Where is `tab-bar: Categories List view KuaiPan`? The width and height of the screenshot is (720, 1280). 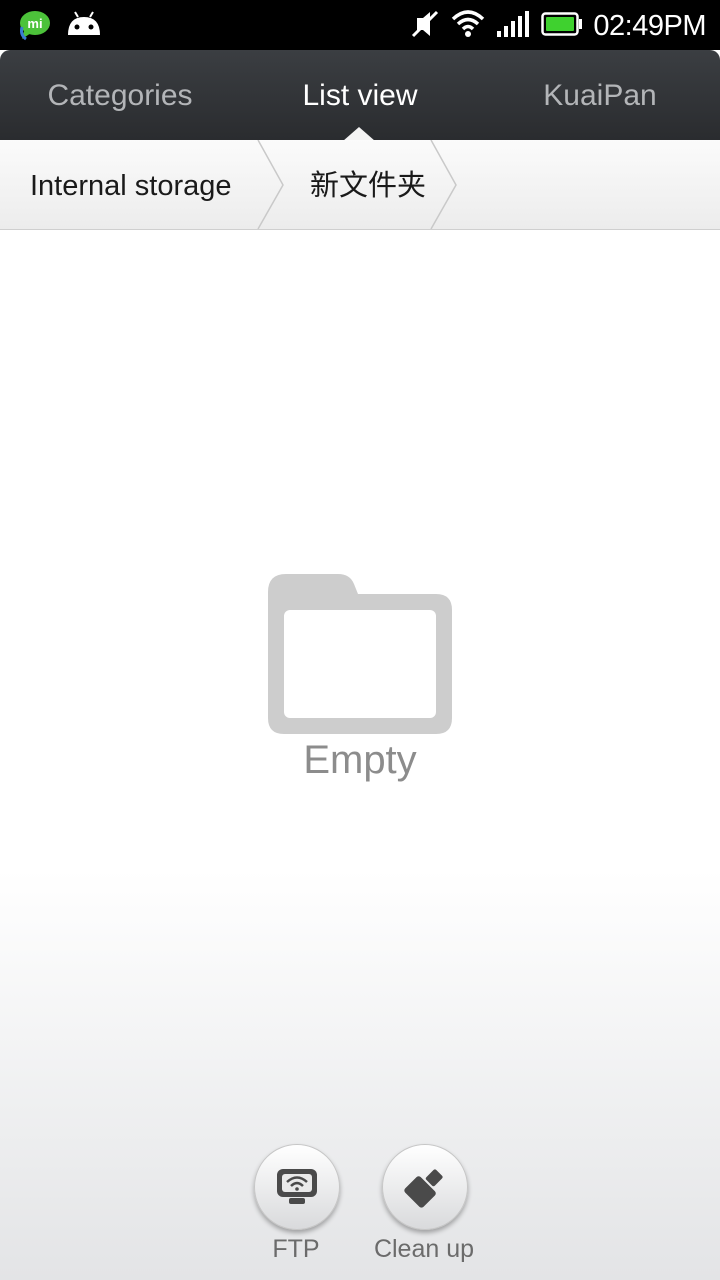
tab-bar: Categories List view KuaiPan is located at coordinates (360, 95).